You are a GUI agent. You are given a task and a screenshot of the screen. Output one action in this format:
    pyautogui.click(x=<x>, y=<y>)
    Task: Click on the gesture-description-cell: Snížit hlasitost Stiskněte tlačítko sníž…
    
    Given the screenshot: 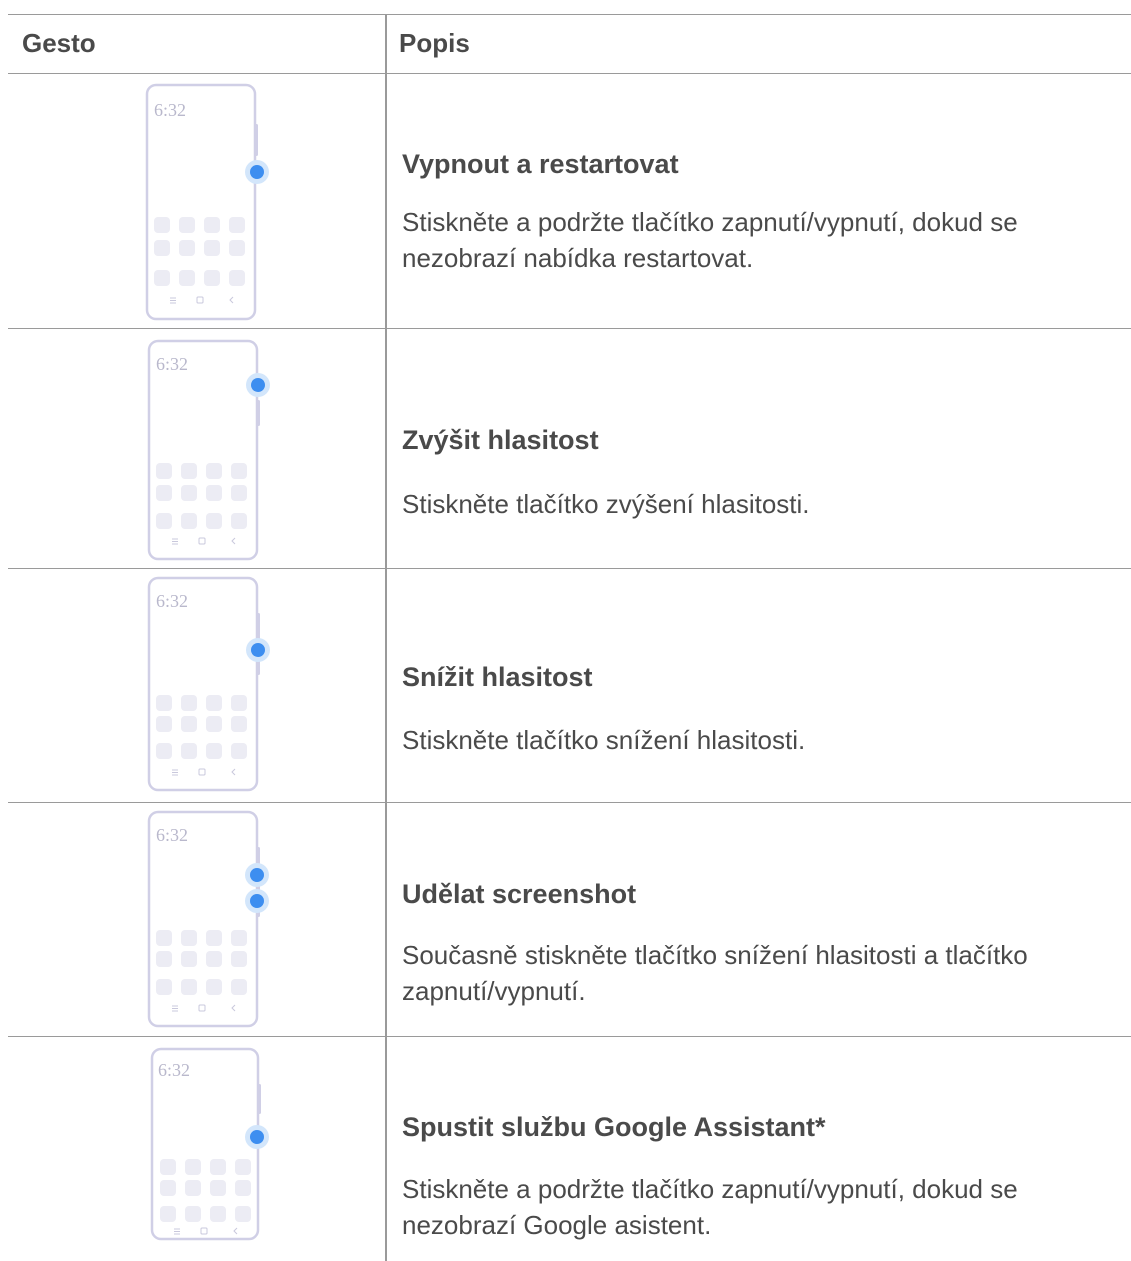 What is the action you would take?
    pyautogui.click(x=762, y=685)
    